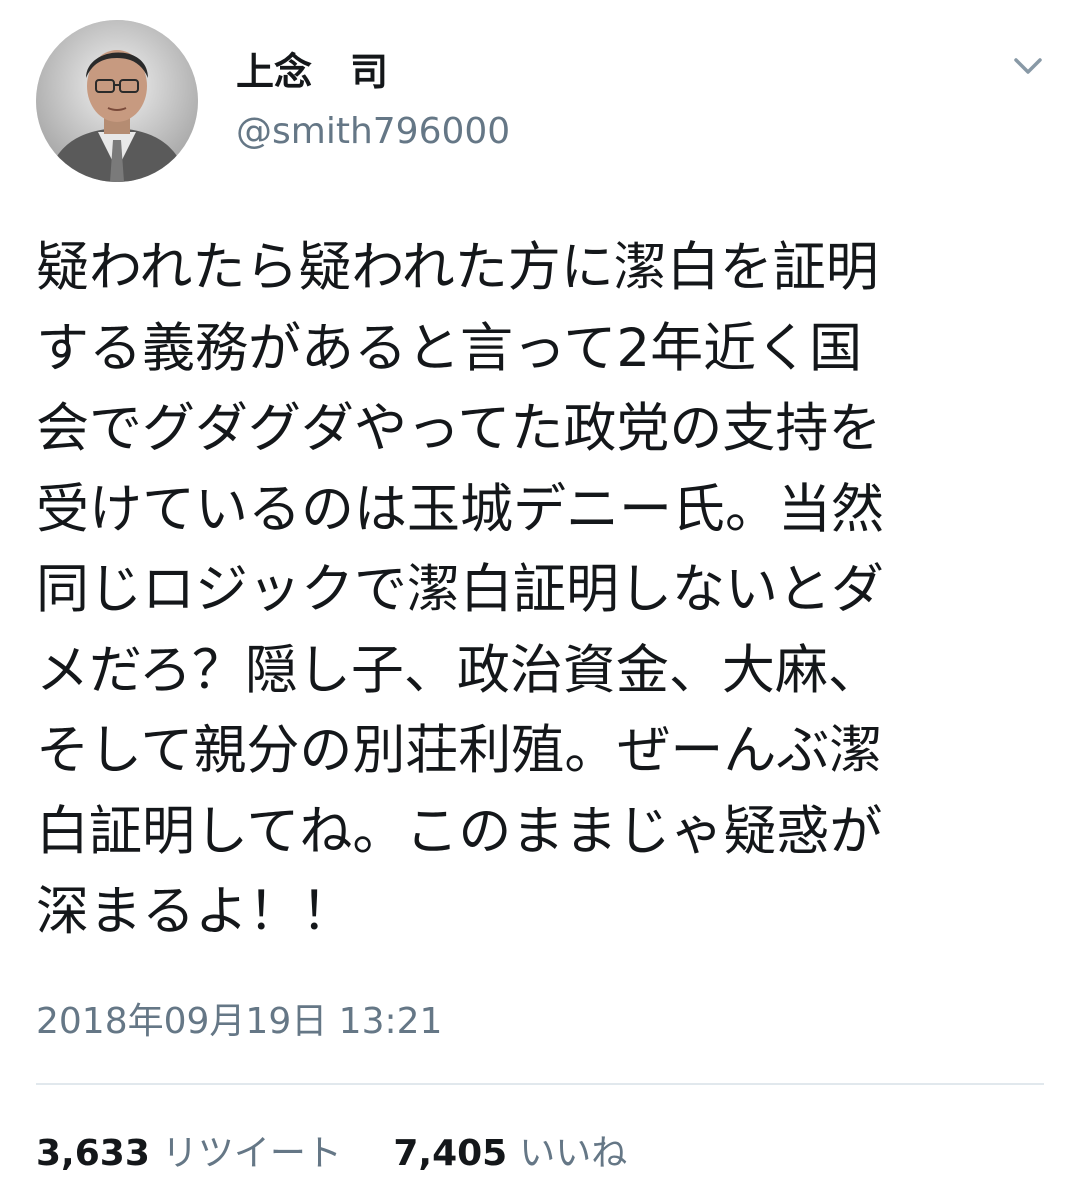  Describe the element at coordinates (459, 750) in the screenshot. I see `tweet-text-line: そして親分の別荘利殖。ぜーんぶ潔` at that location.